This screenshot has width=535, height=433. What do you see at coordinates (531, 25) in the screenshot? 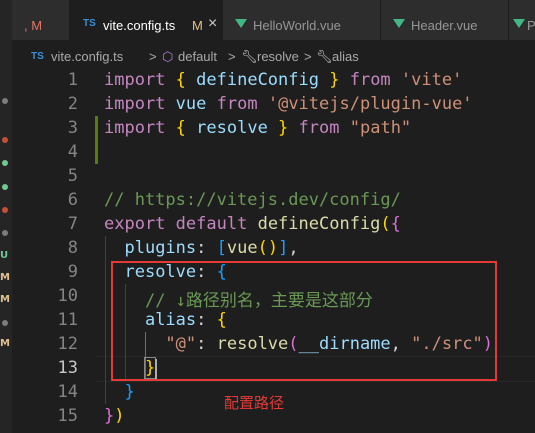
I see `tab-label: Pa` at bounding box center [531, 25].